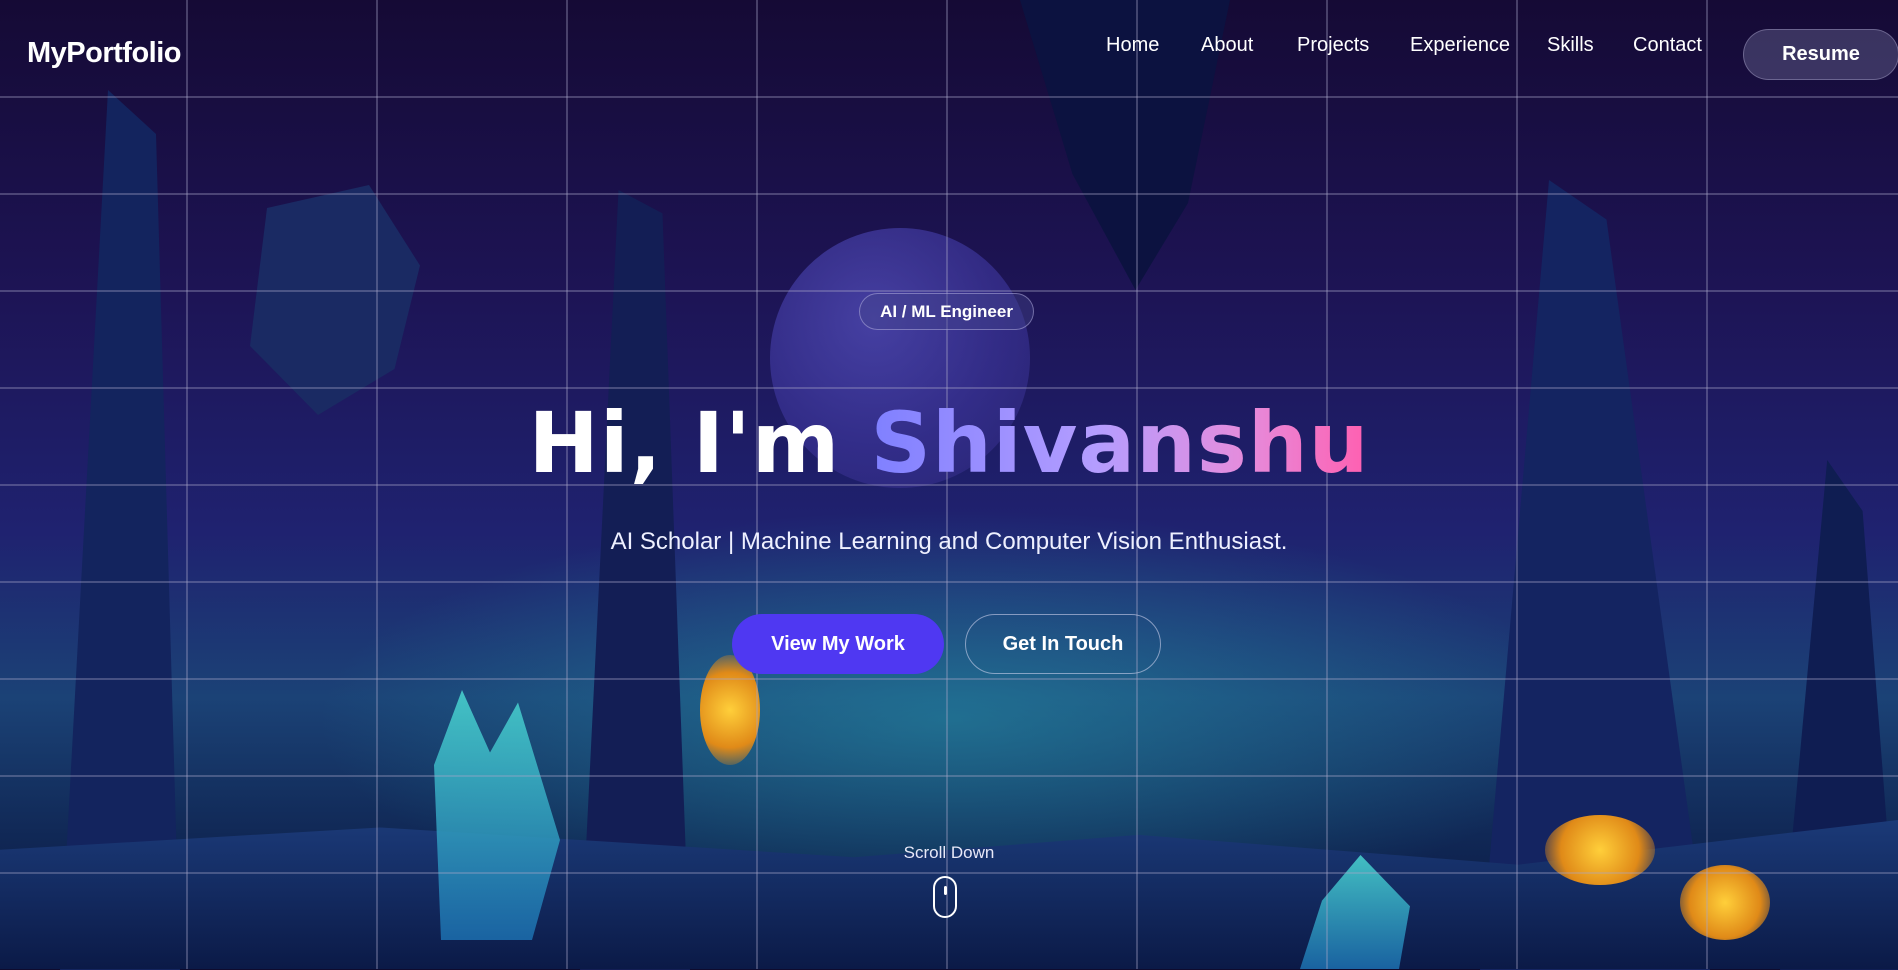 Image resolution: width=1898 pixels, height=970 pixels. I want to click on nav-link-contact: Contact, so click(1667, 45).